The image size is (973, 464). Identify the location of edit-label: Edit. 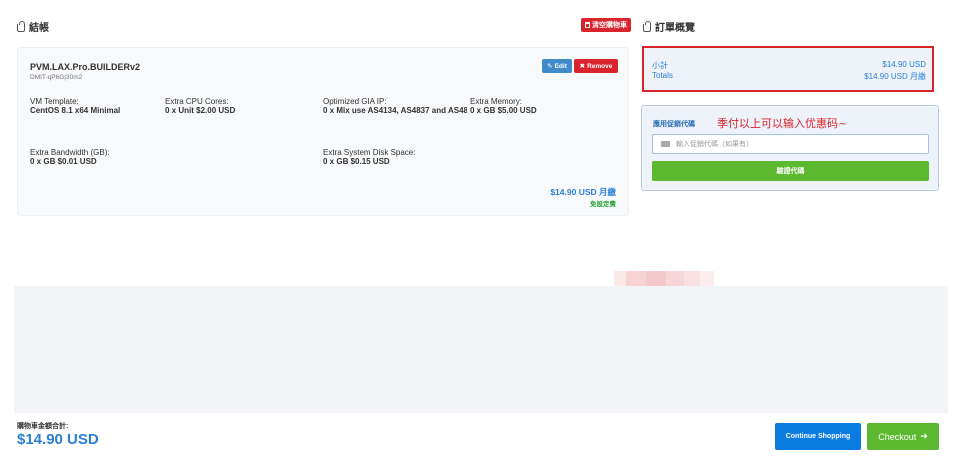
(560, 66).